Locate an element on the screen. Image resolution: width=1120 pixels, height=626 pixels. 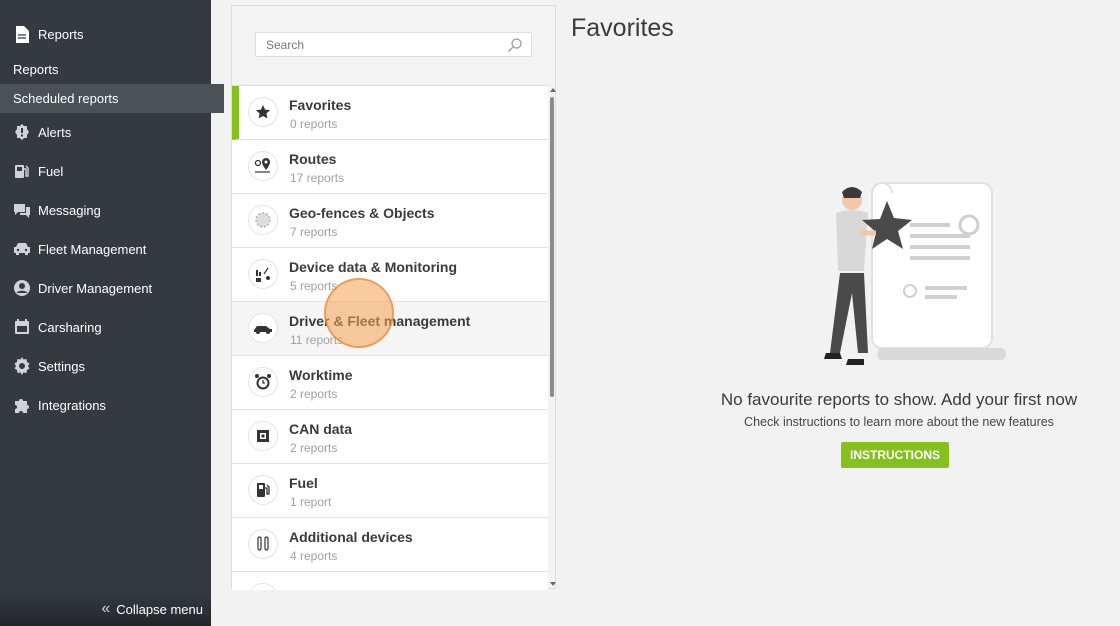
category-title: Routes is located at coordinates (313, 159).